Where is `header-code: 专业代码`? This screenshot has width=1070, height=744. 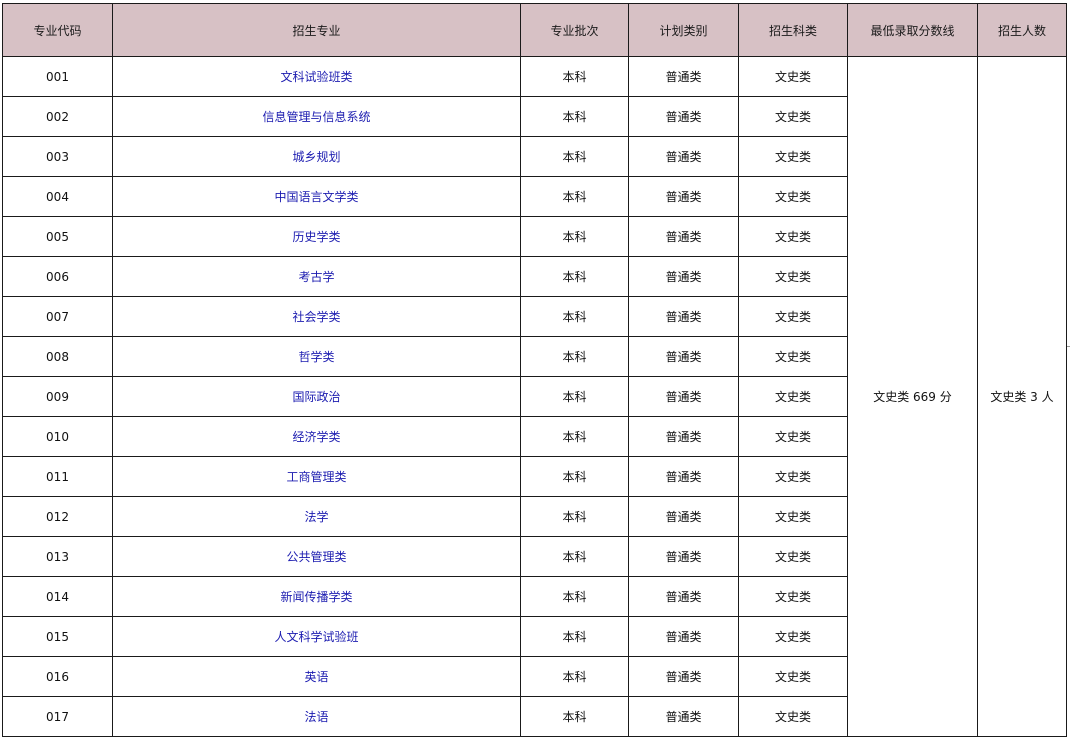 header-code: 专业代码 is located at coordinates (57, 30).